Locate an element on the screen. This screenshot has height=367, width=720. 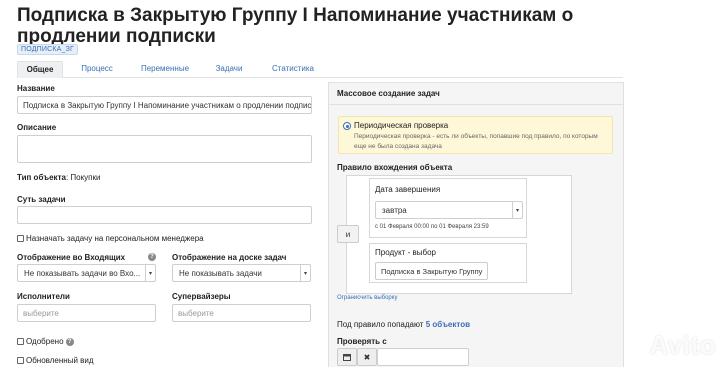
matching-prefix: Под правило попадают is located at coordinates (380, 324).